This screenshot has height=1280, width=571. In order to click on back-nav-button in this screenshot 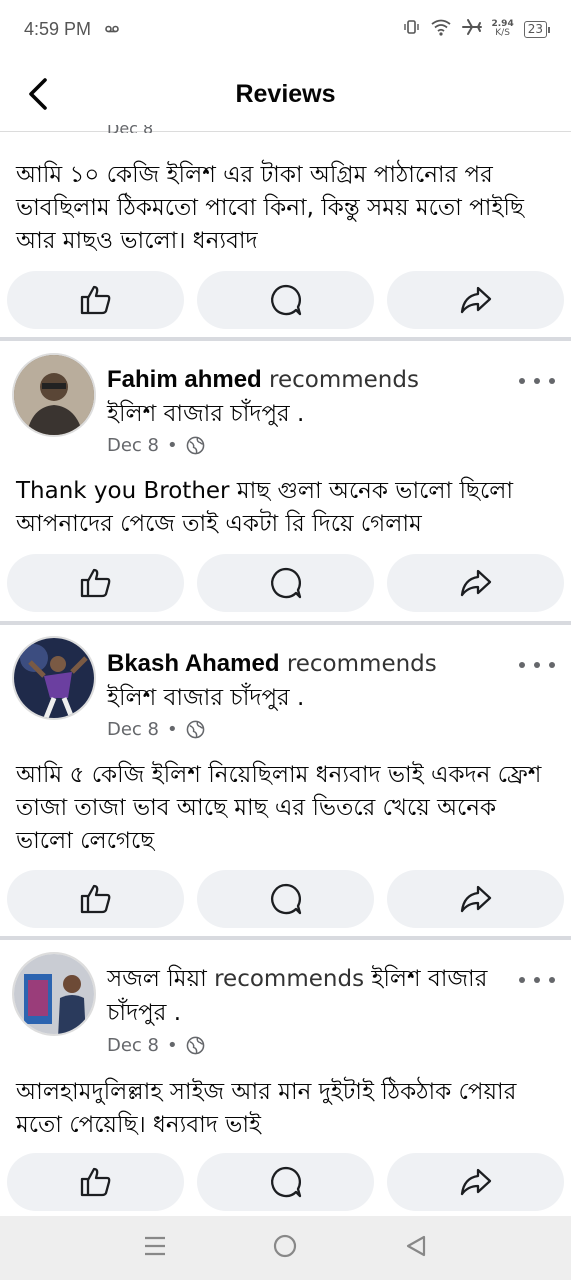, I will do `click(416, 1248)`.